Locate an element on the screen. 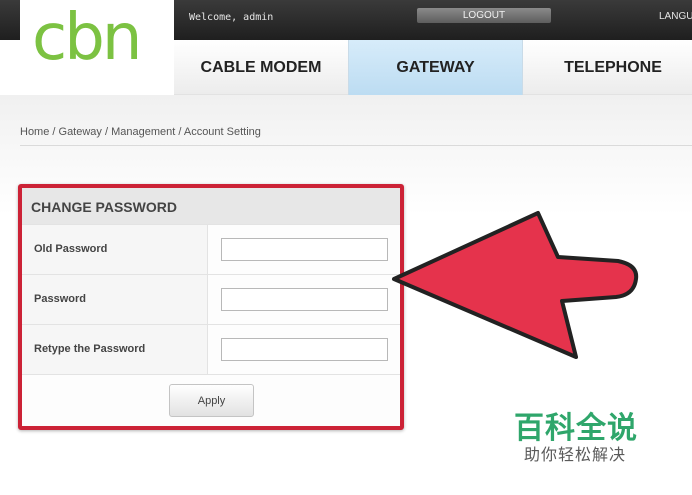  main-nav: CABLE MODEM GATEWAY TELEPHONE is located at coordinates (433, 67).